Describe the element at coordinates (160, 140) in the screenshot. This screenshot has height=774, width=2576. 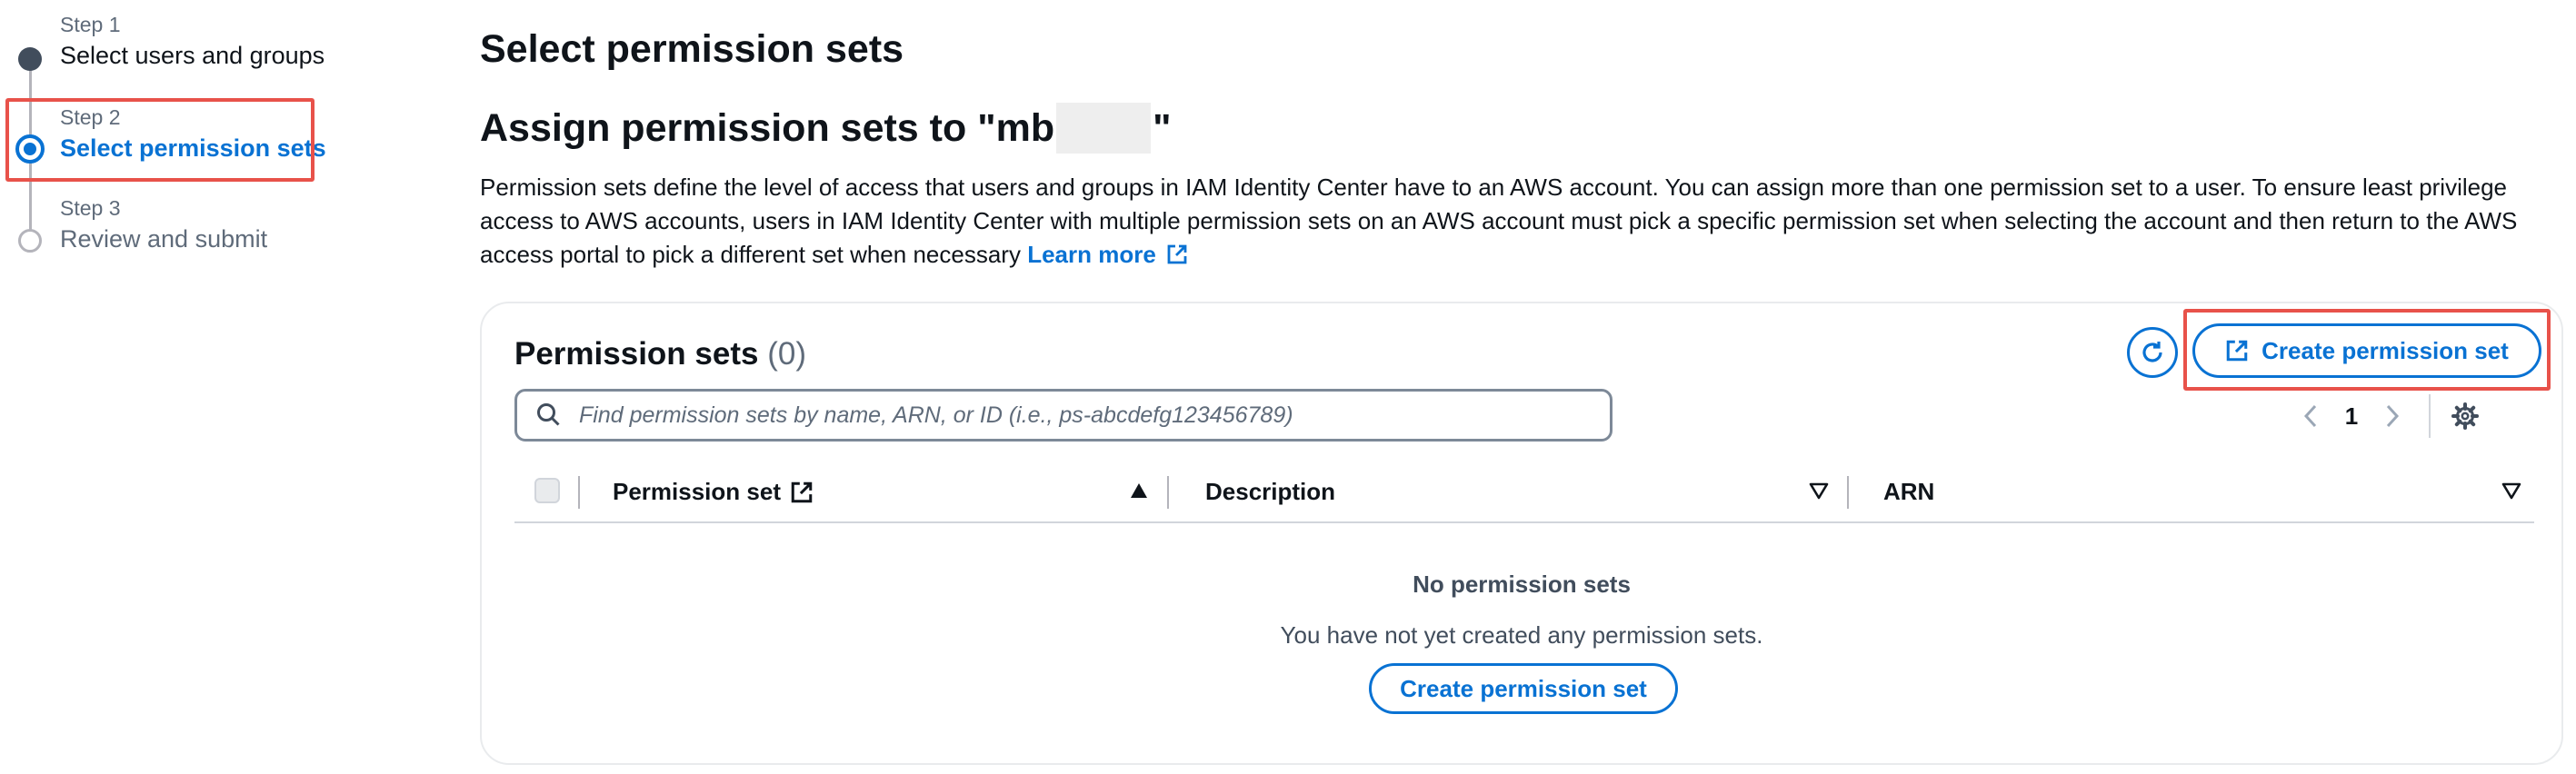
I see `step-2-highlight` at that location.